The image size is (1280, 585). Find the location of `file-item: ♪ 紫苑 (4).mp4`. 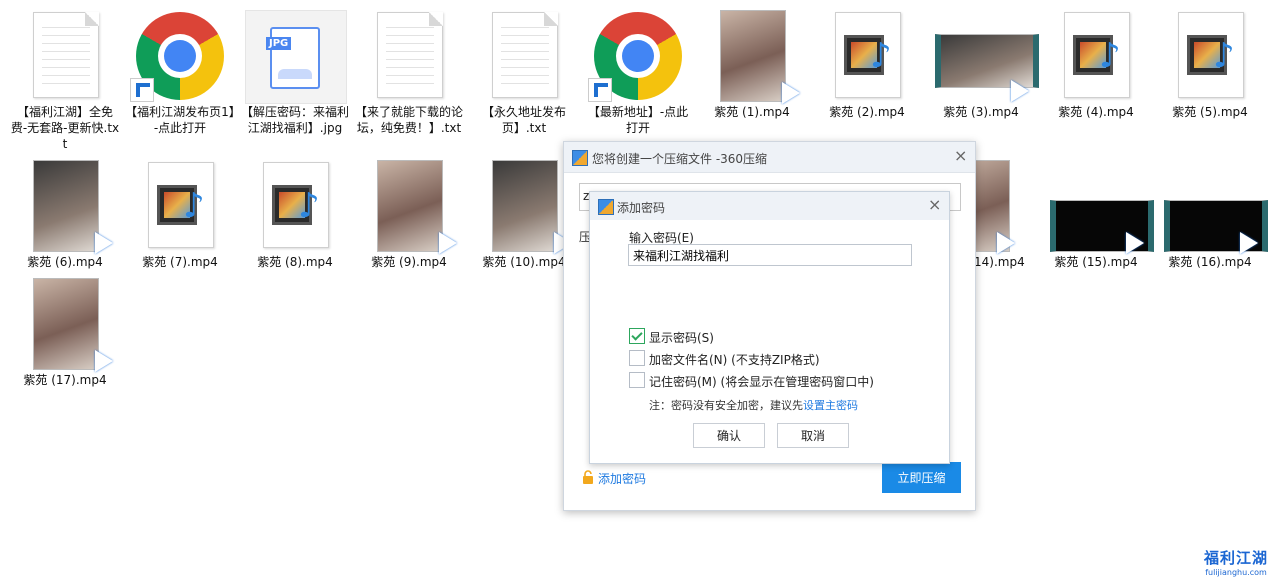

file-item: ♪ 紫苑 (4).mp4 is located at coordinates (1096, 65).